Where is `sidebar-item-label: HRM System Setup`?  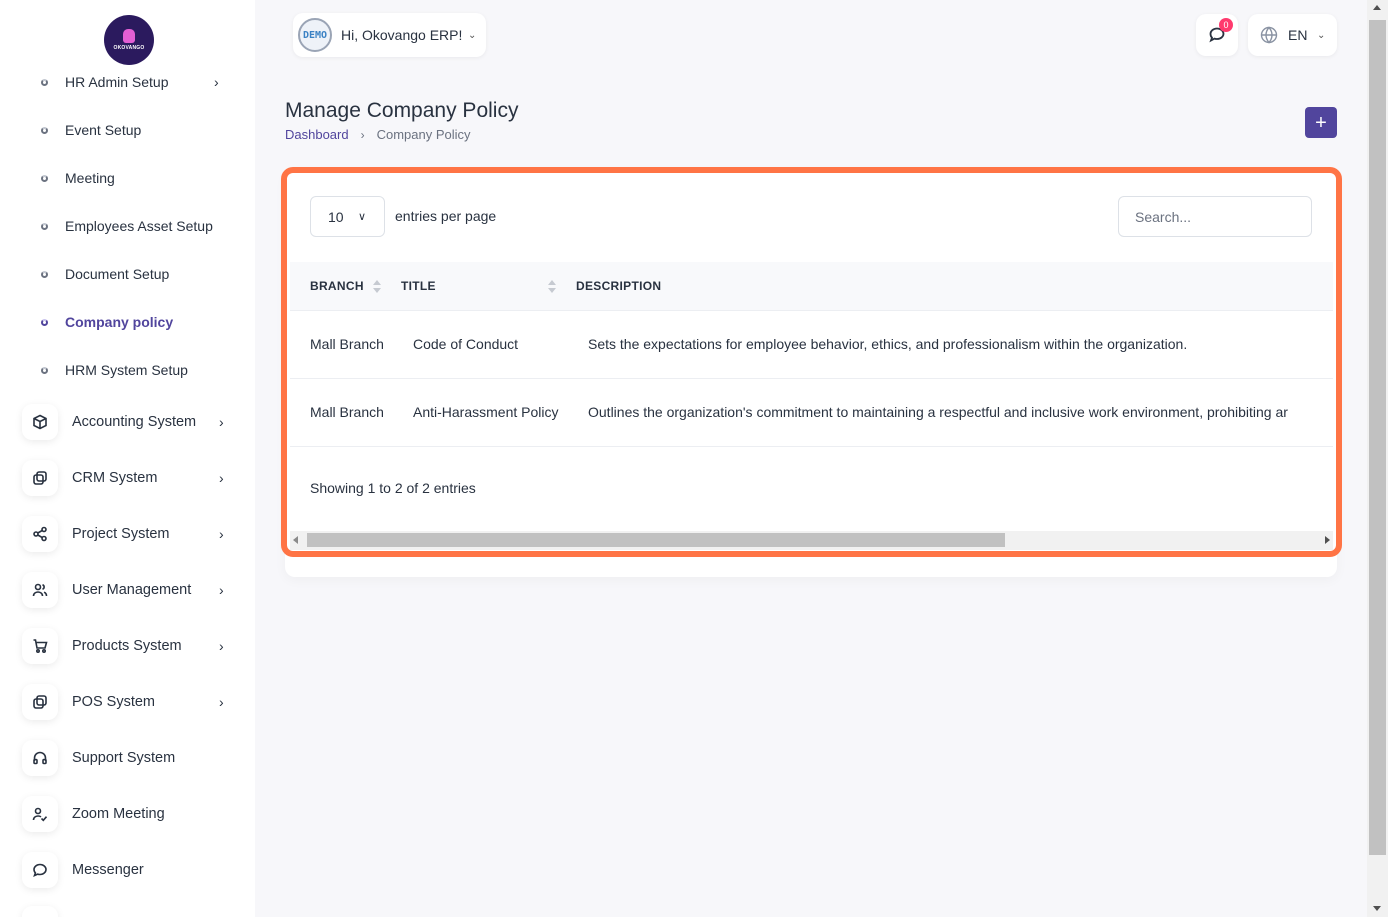 sidebar-item-label: HRM System Setup is located at coordinates (126, 370).